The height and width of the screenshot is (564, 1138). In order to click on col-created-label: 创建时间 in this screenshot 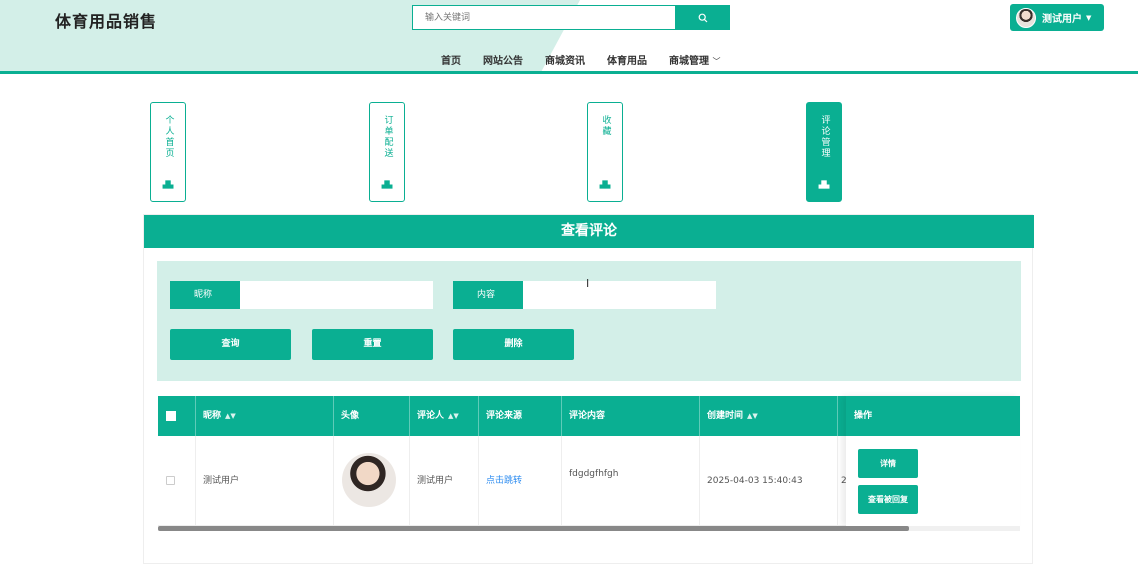, I will do `click(725, 416)`.